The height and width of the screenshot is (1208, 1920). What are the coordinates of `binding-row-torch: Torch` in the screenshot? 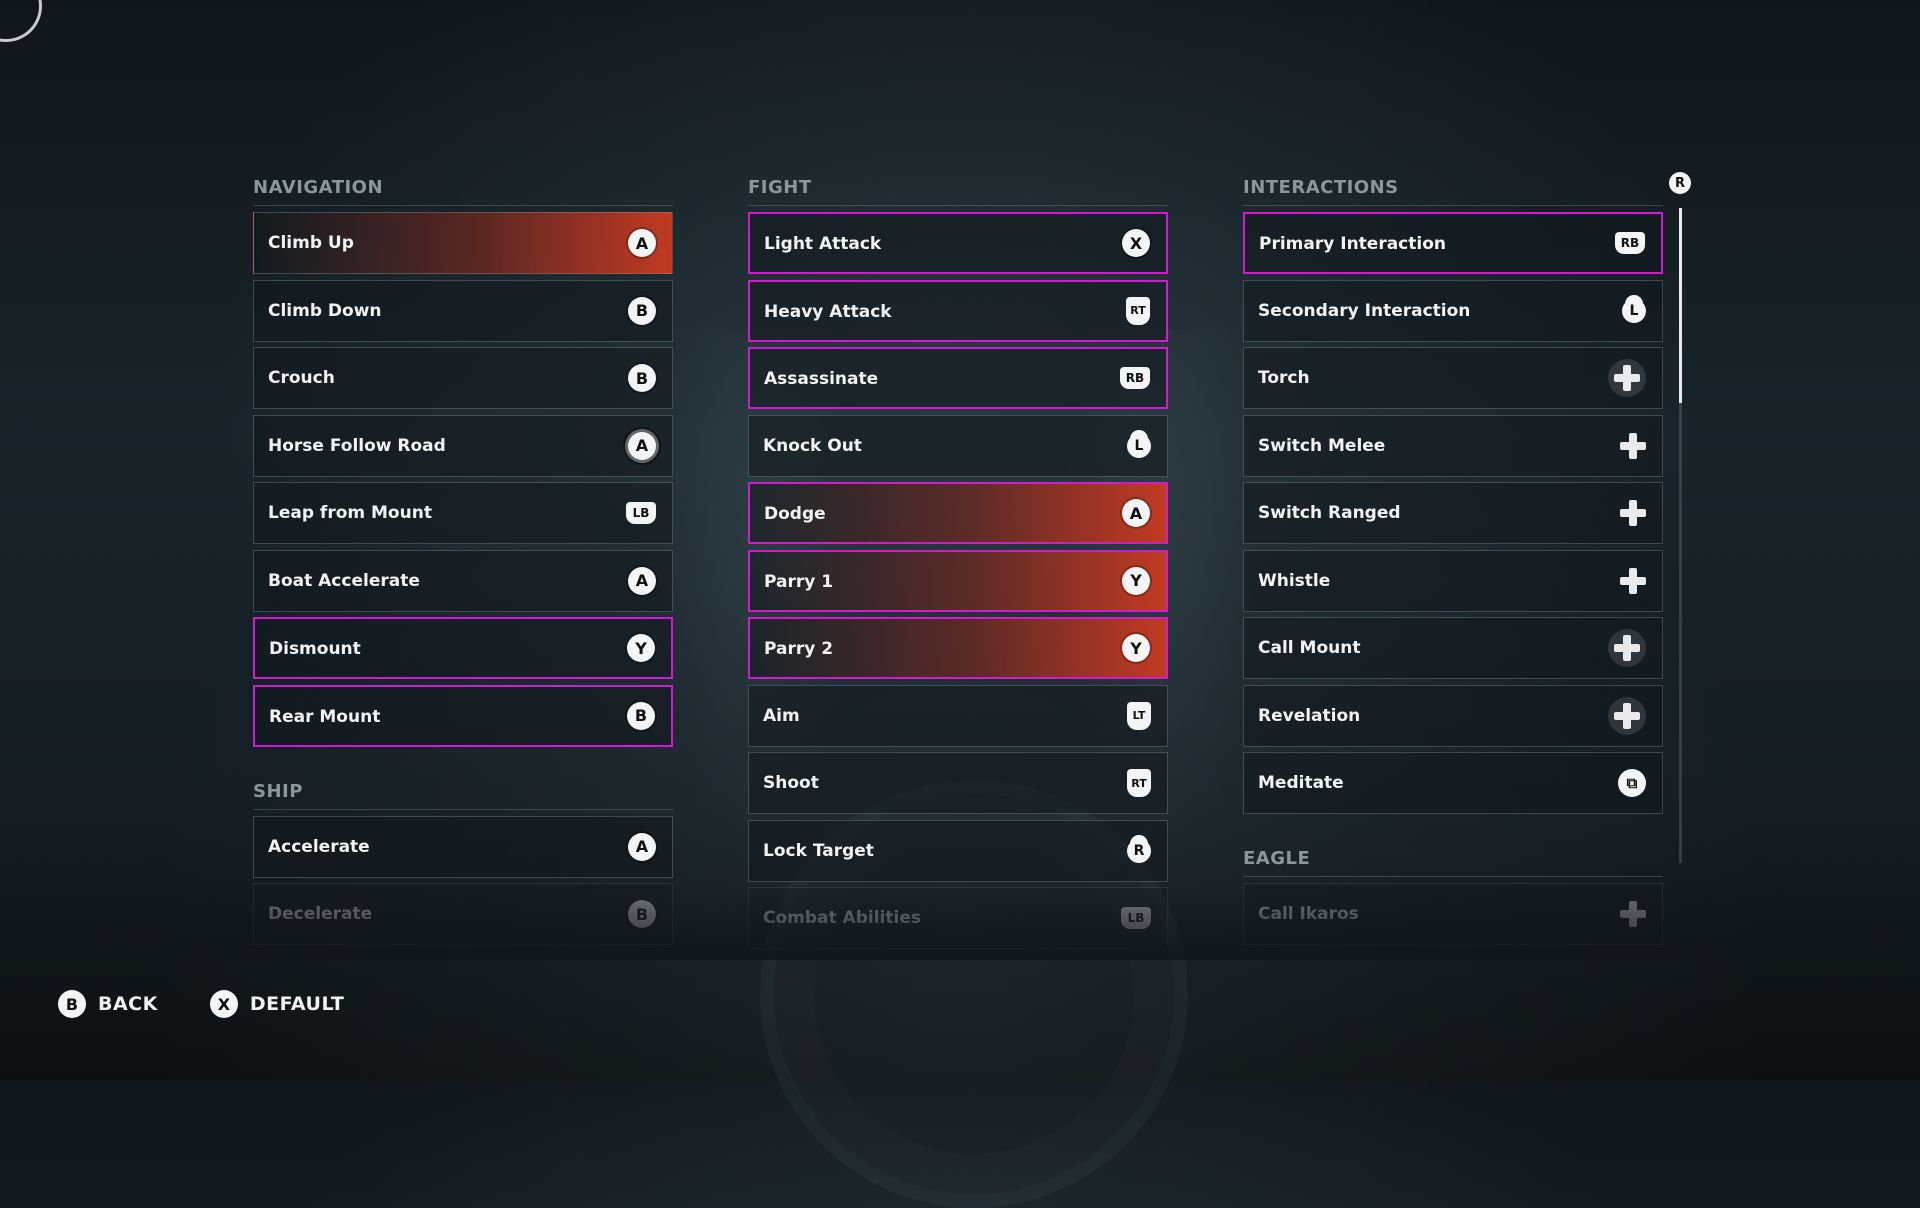 It's located at (1453, 378).